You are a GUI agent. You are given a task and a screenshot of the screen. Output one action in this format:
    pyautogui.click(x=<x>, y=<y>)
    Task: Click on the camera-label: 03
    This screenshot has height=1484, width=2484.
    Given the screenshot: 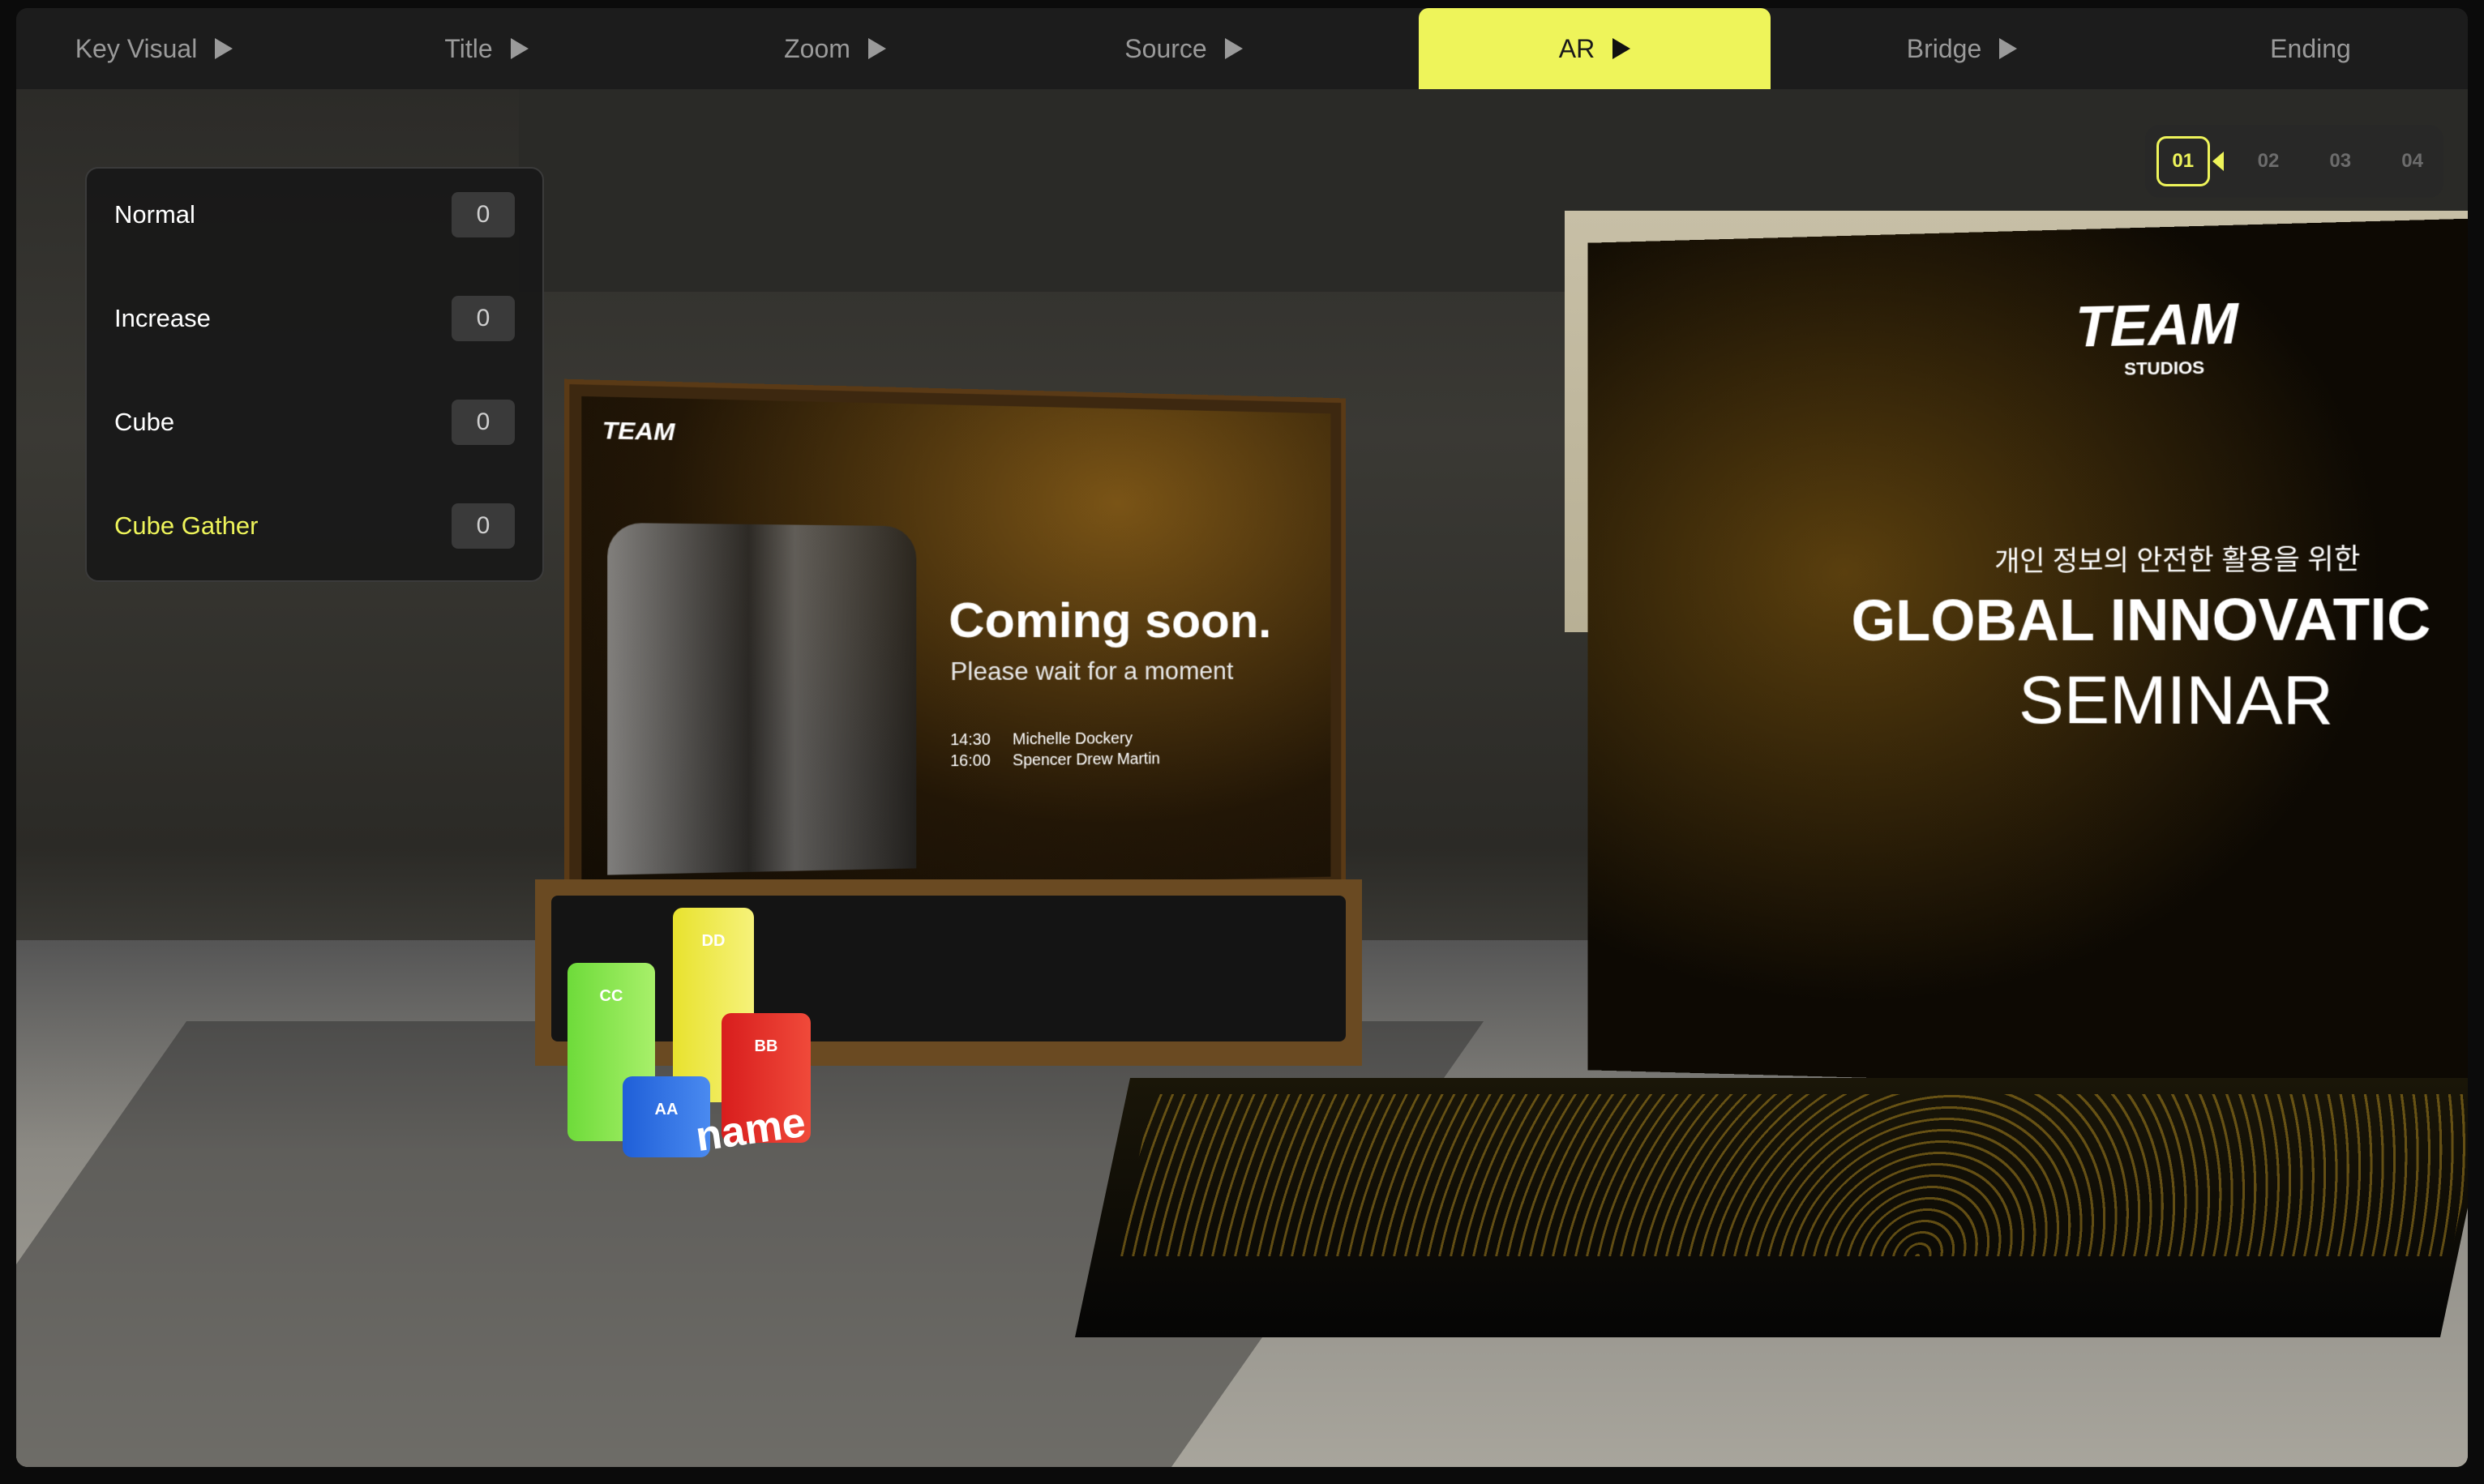 What is the action you would take?
    pyautogui.click(x=2340, y=161)
    